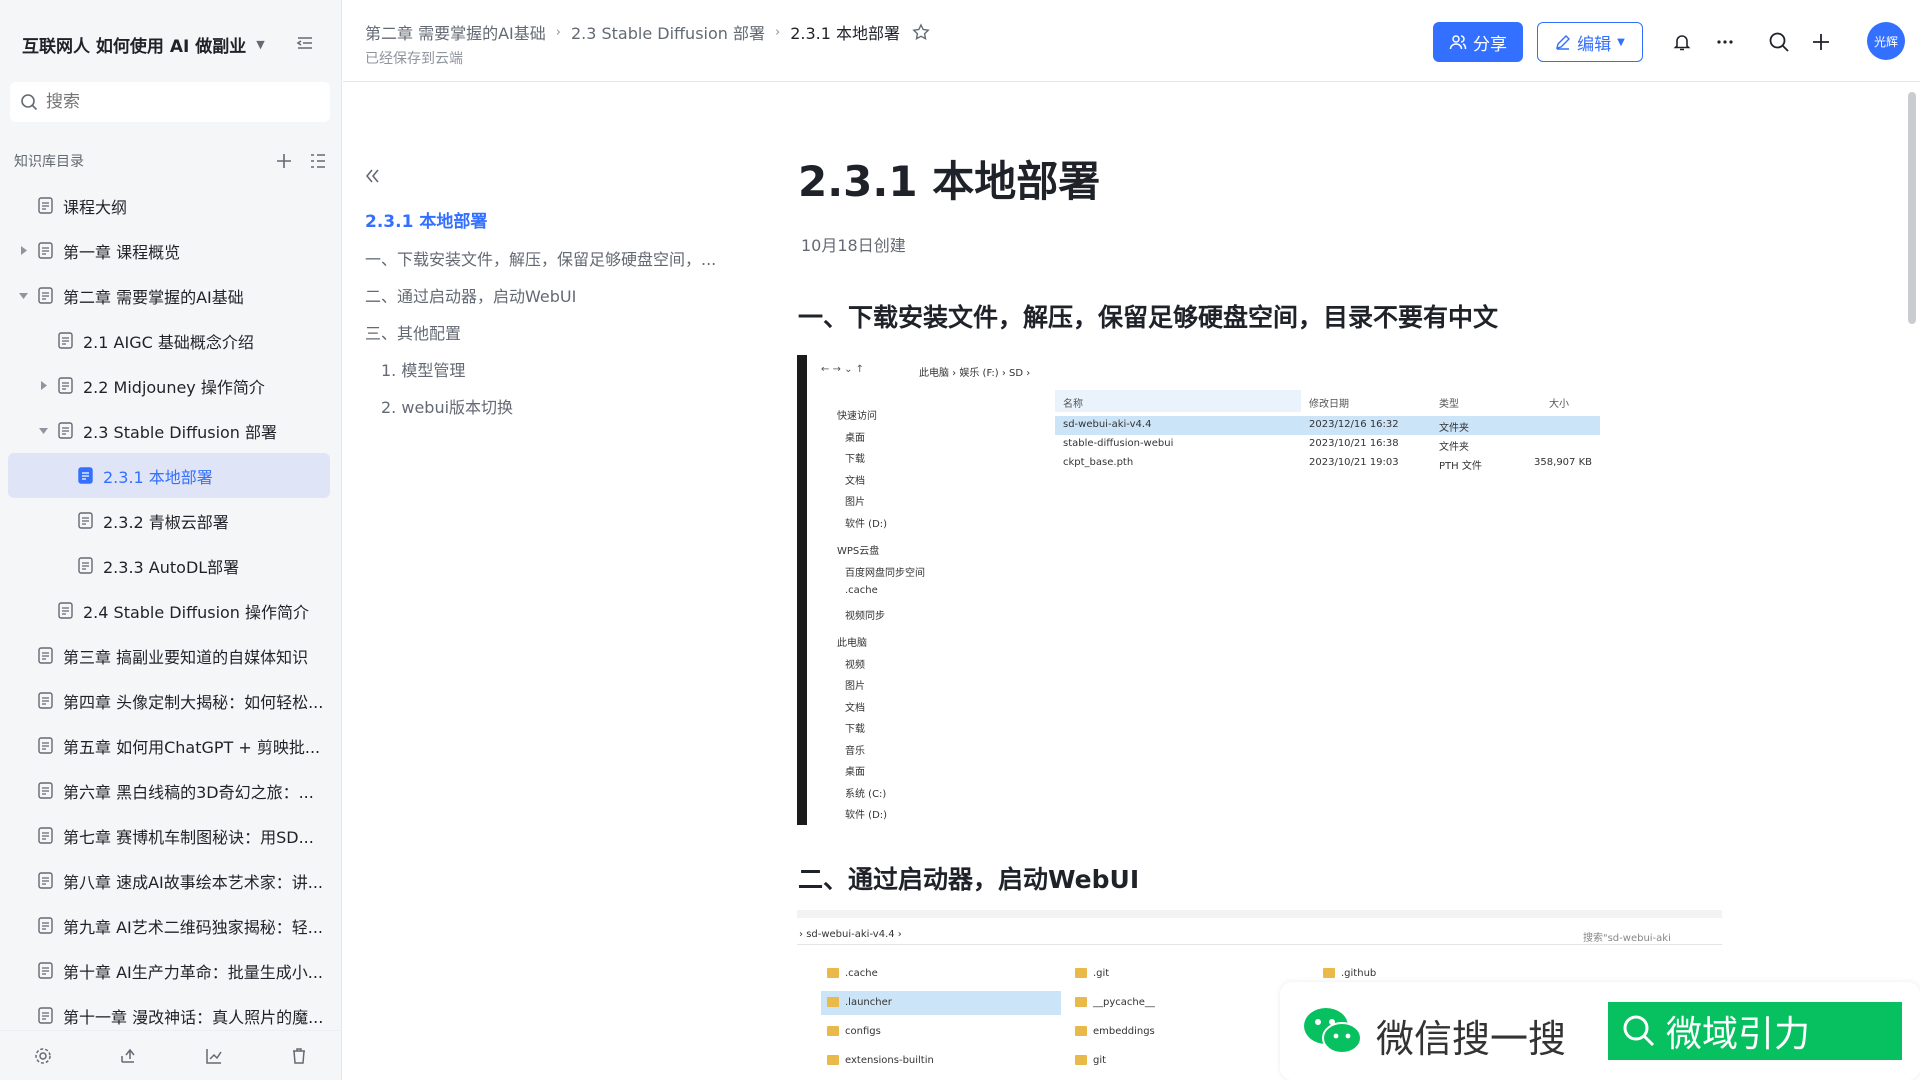 The height and width of the screenshot is (1080, 1920). I want to click on path-segment: sd-webui-aki-v4.4, so click(850, 934).